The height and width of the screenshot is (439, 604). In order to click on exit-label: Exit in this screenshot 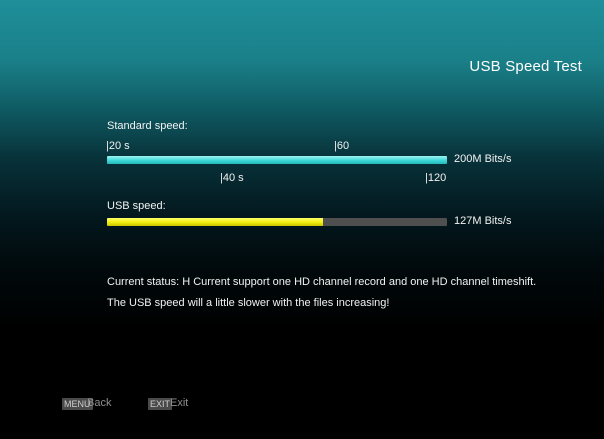, I will do `click(179, 403)`.